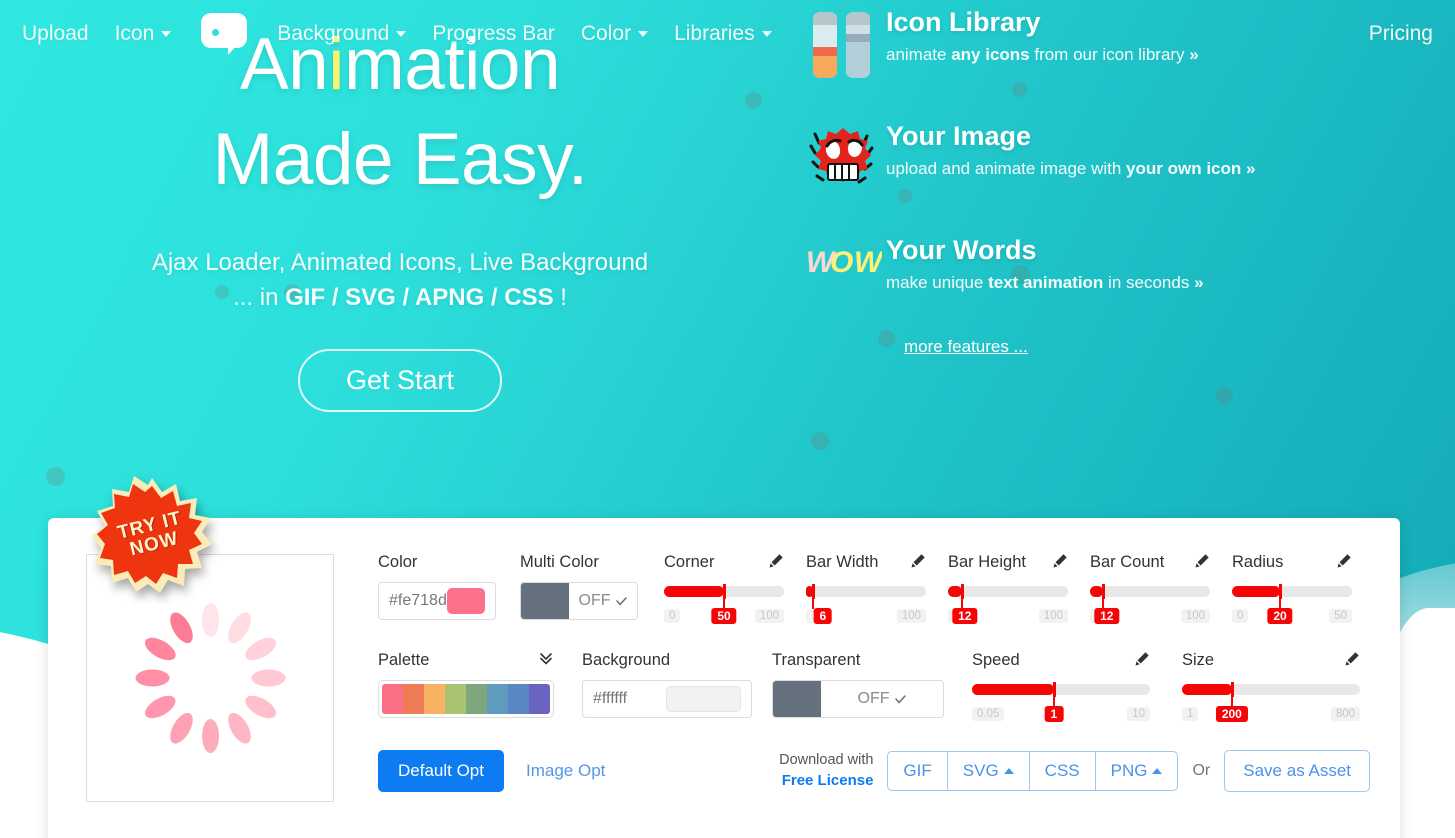 This screenshot has height=838, width=1455. Describe the element at coordinates (1150, 616) in the screenshot. I see `slider-scale: 212100` at that location.